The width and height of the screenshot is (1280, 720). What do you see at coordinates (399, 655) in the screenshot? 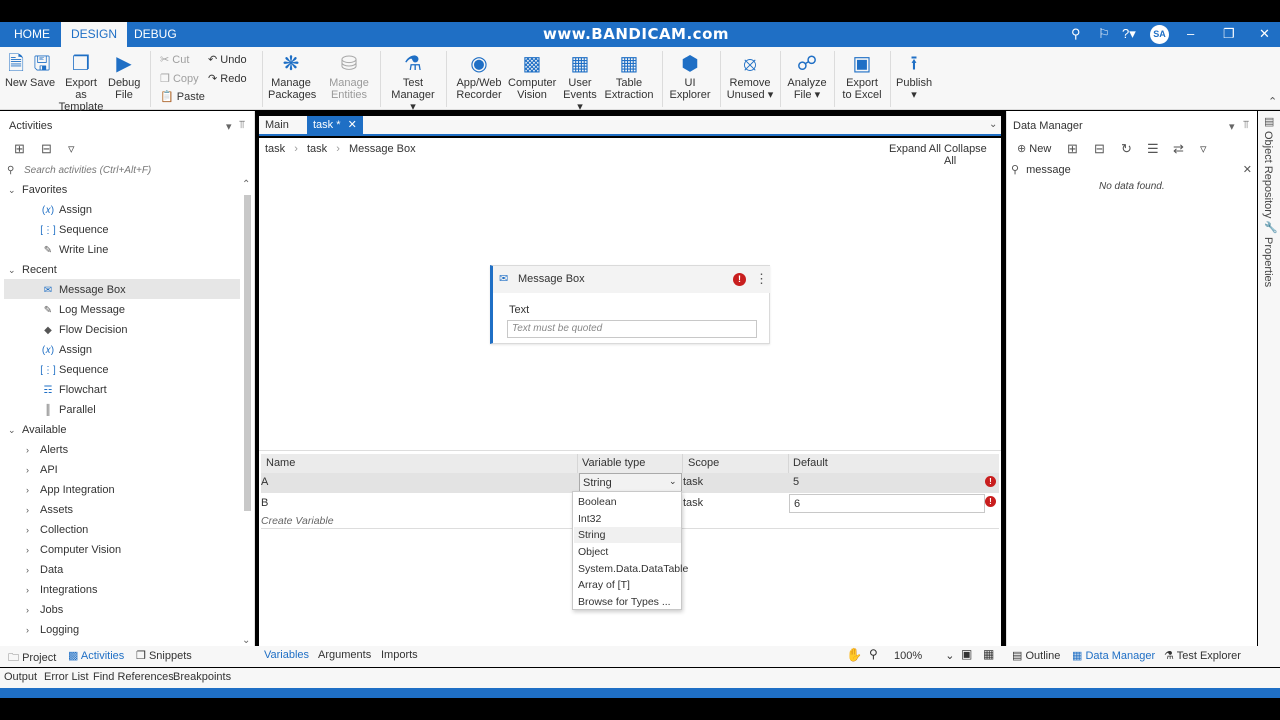
I see `tab-imports: Imports` at bounding box center [399, 655].